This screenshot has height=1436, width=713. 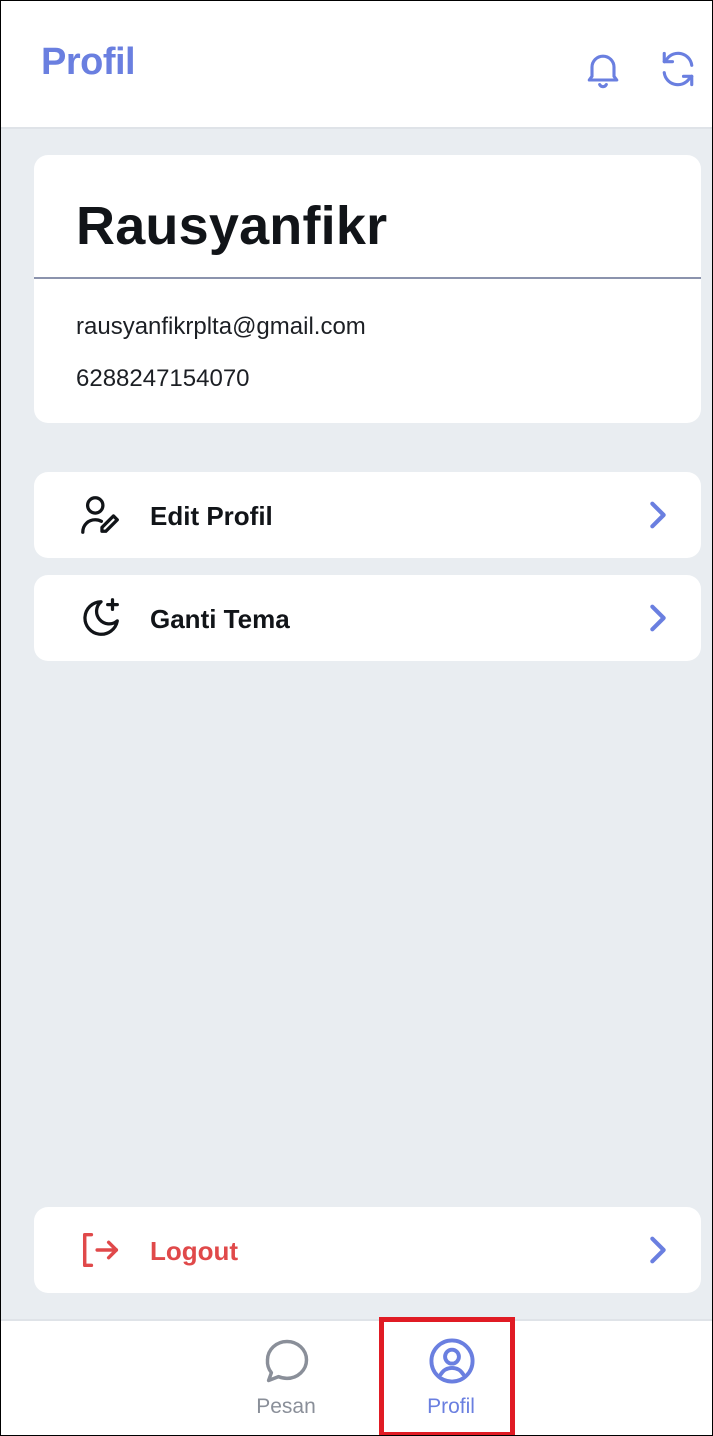 What do you see at coordinates (367, 278) in the screenshot?
I see `profile-divider` at bounding box center [367, 278].